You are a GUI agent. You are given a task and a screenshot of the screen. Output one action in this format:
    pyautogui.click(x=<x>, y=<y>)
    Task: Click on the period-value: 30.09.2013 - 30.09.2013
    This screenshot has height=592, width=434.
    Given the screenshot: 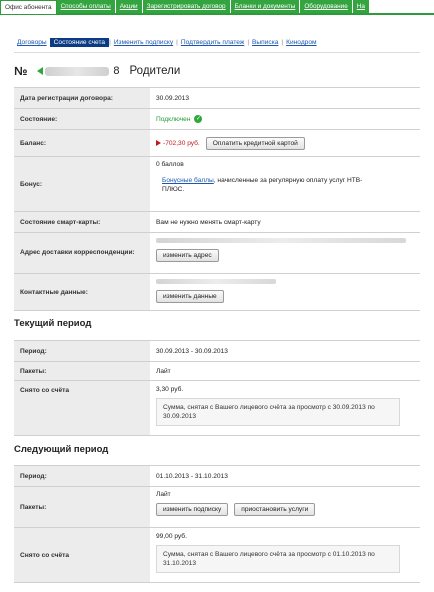 What is the action you would take?
    pyautogui.click(x=192, y=351)
    